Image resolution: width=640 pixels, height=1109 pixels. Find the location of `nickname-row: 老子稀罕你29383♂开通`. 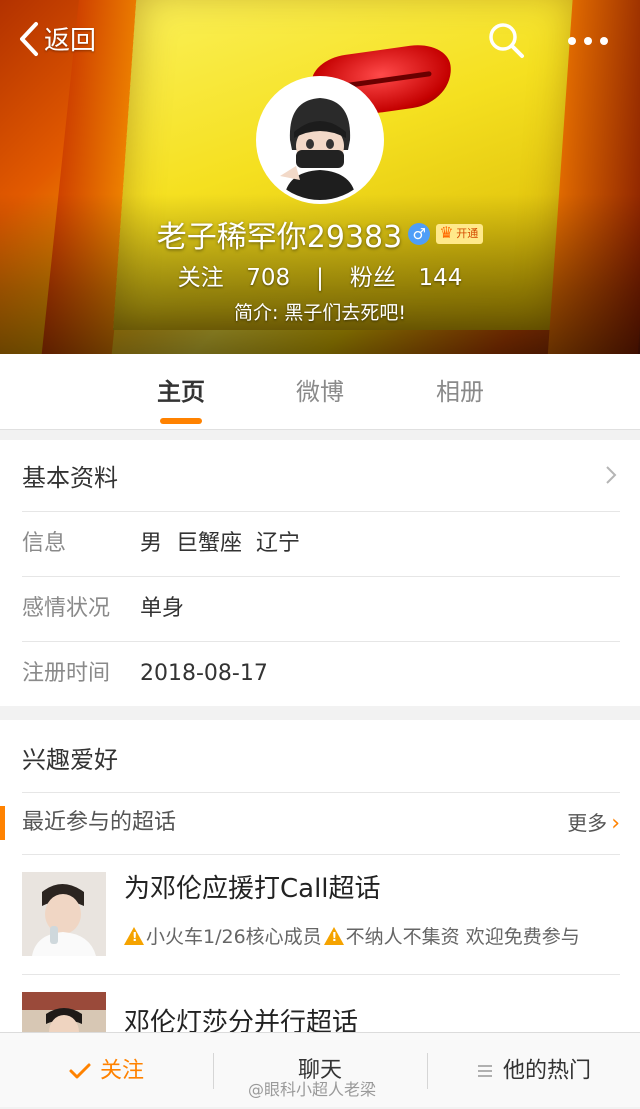

nickname-row: 老子稀罕你29383♂开通 is located at coordinates (320, 233).